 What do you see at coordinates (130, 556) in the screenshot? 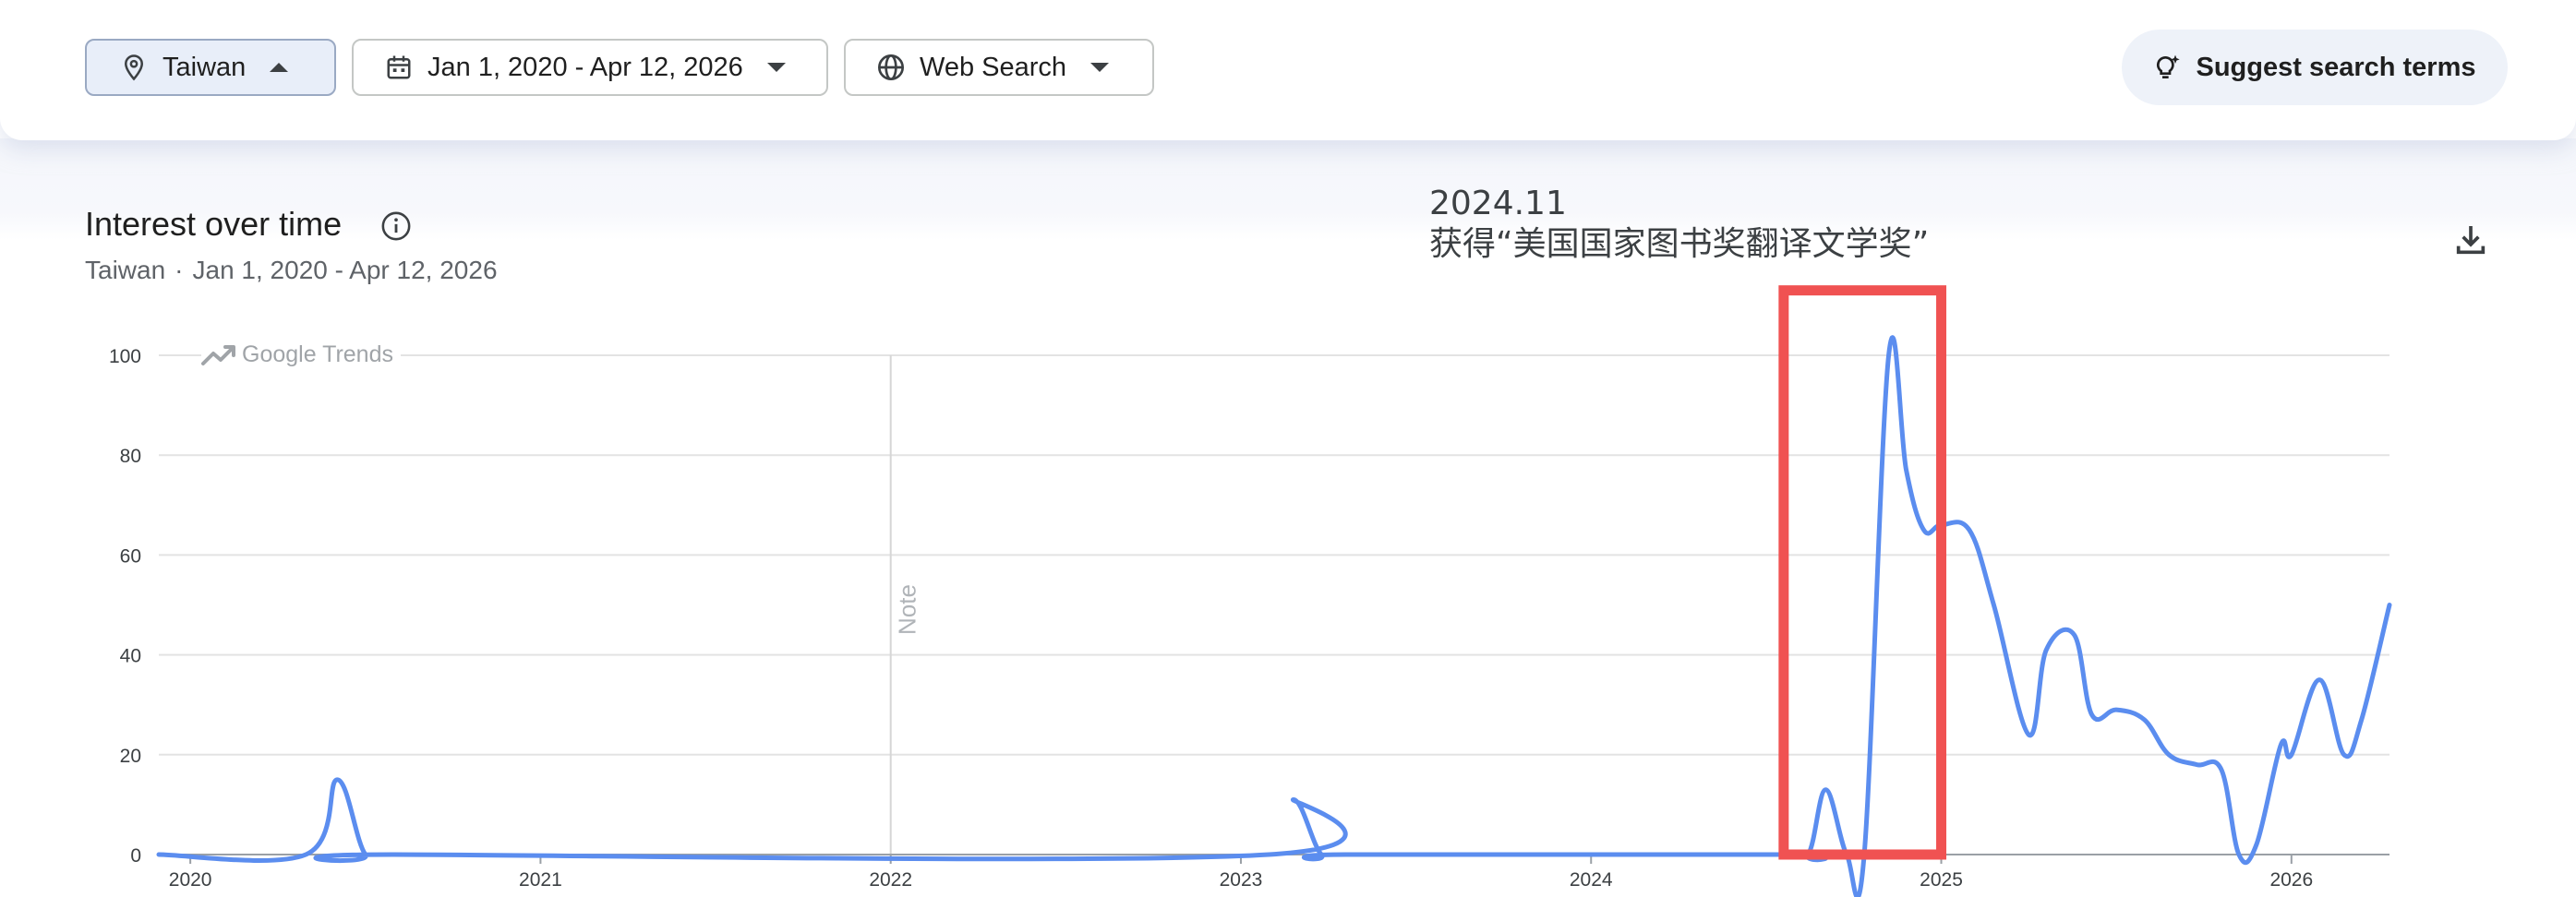
I see `y-tick-label: 60` at bounding box center [130, 556].